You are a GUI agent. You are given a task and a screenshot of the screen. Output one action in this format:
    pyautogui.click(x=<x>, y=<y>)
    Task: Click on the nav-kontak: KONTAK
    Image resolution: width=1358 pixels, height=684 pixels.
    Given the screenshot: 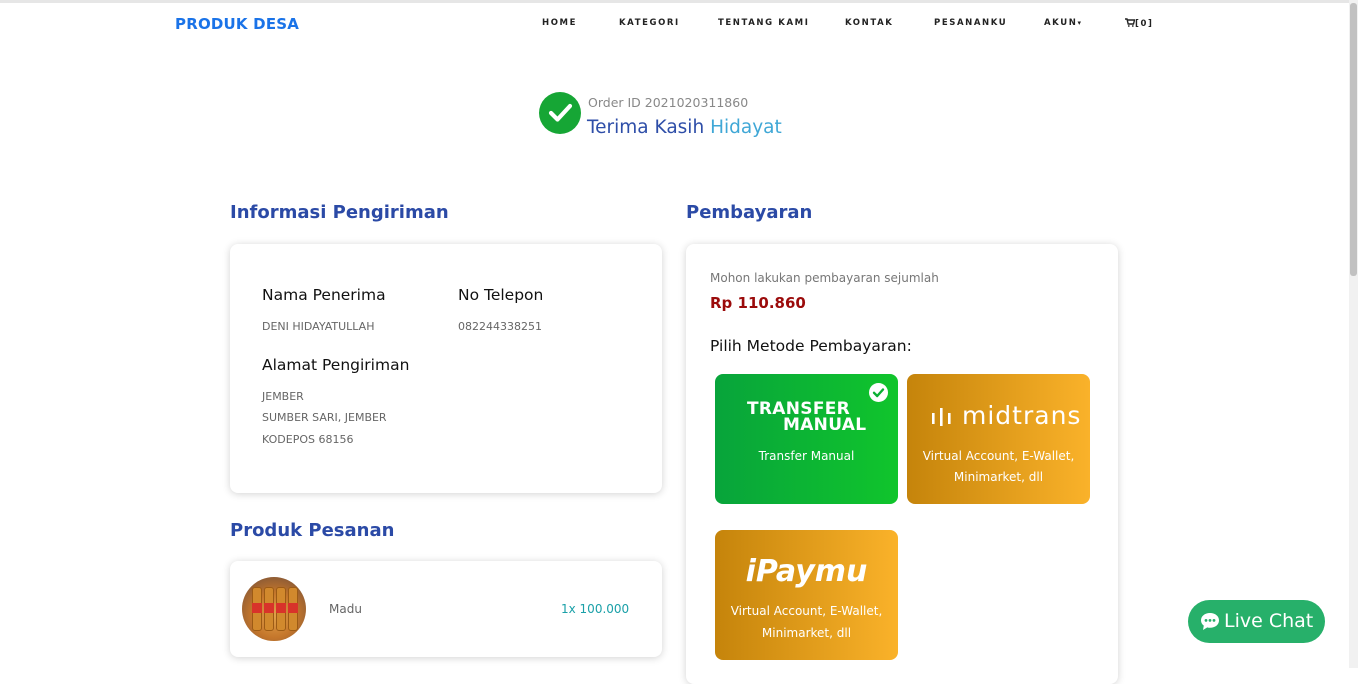 What is the action you would take?
    pyautogui.click(x=869, y=23)
    